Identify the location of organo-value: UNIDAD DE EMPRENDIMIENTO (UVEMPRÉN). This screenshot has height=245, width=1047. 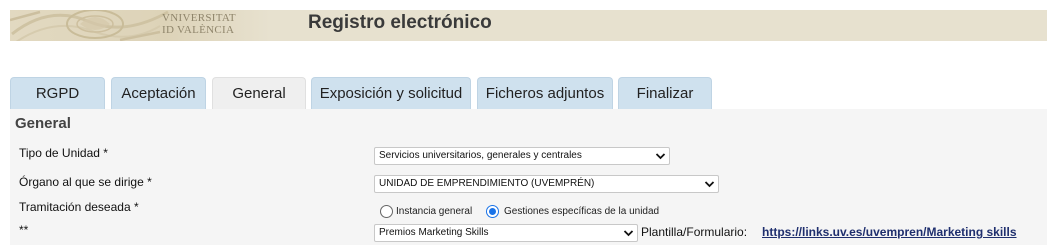
(487, 183).